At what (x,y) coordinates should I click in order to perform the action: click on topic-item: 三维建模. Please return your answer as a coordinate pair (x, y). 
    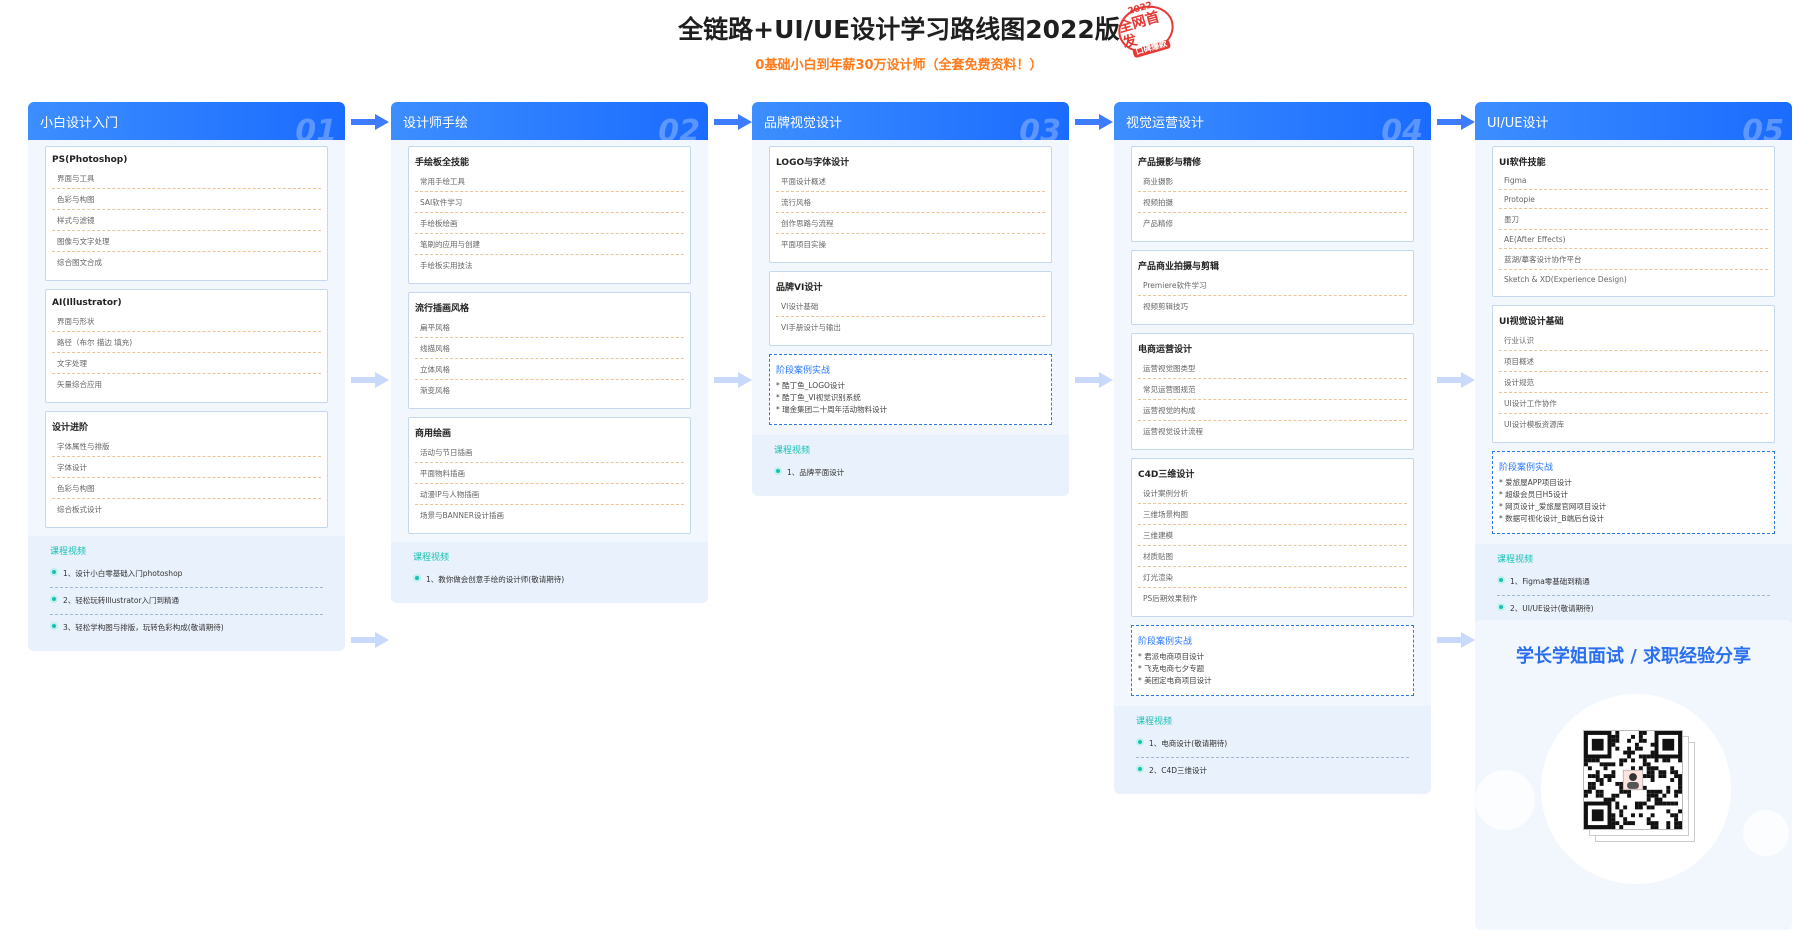
    Looking at the image, I should click on (1272, 535).